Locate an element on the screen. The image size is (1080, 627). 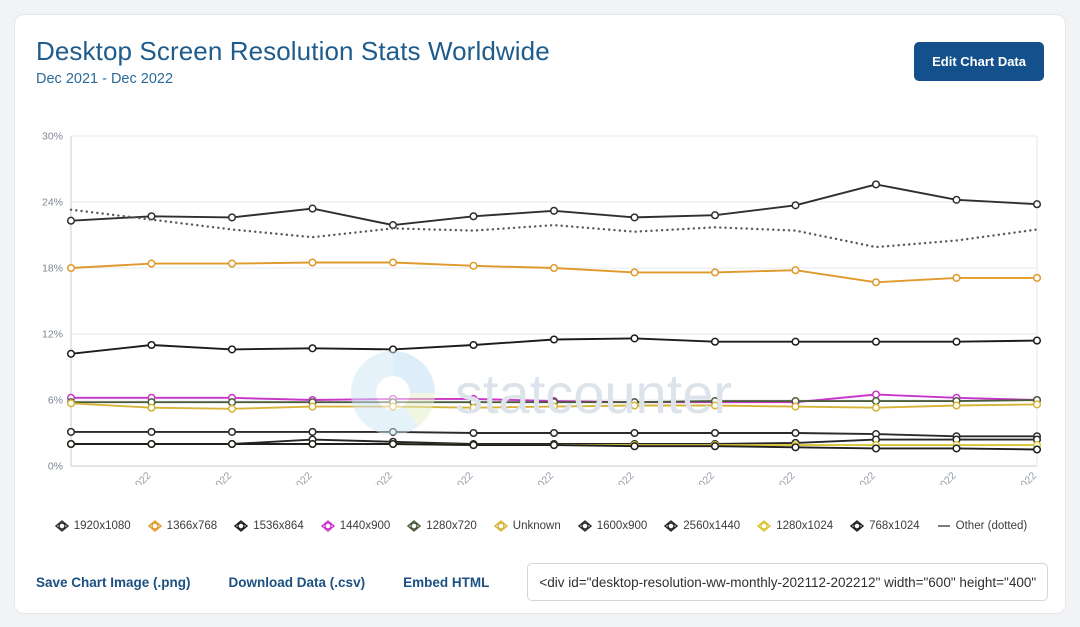
embed-html-link: Embed HTML is located at coordinates (446, 582).